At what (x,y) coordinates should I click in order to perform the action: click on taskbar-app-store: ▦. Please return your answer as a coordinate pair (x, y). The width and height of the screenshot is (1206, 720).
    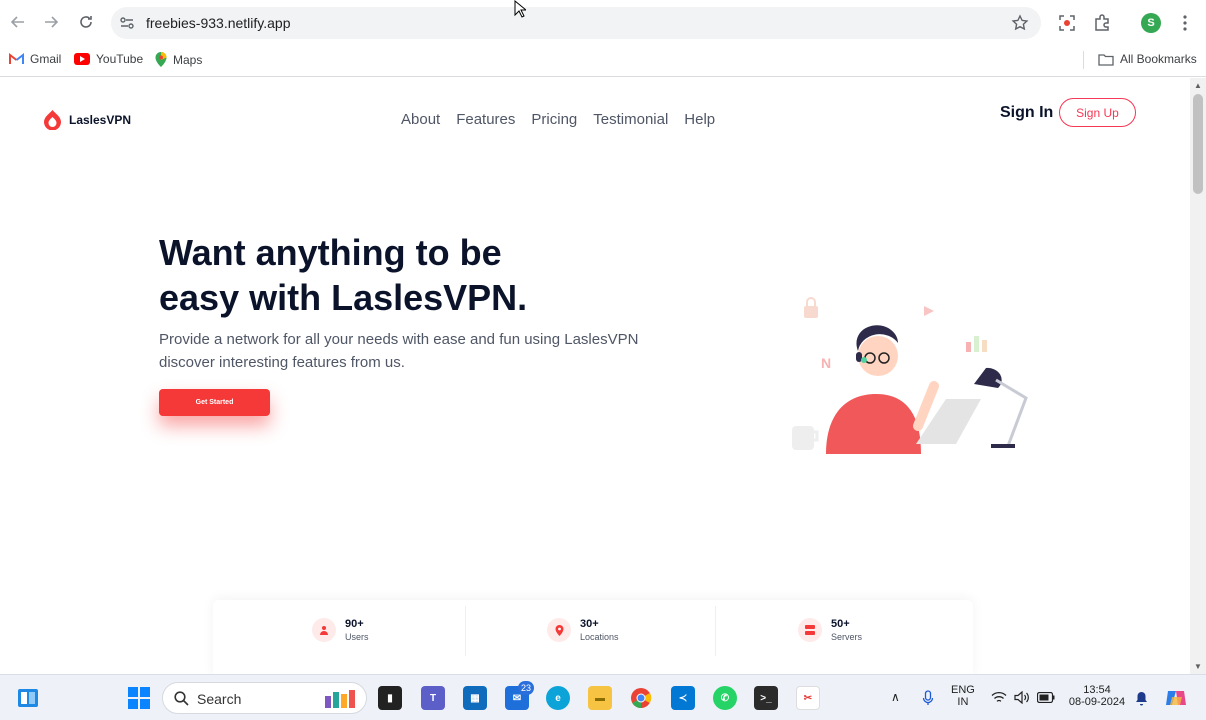
    Looking at the image, I should click on (475, 698).